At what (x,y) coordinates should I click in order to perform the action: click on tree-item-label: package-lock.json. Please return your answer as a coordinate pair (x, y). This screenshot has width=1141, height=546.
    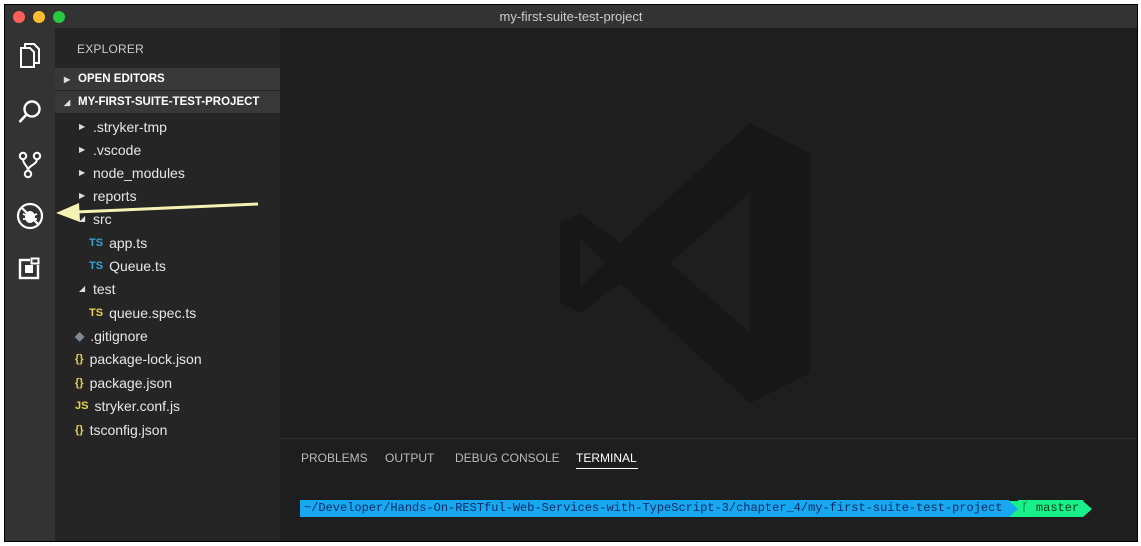
    Looking at the image, I should click on (145, 358).